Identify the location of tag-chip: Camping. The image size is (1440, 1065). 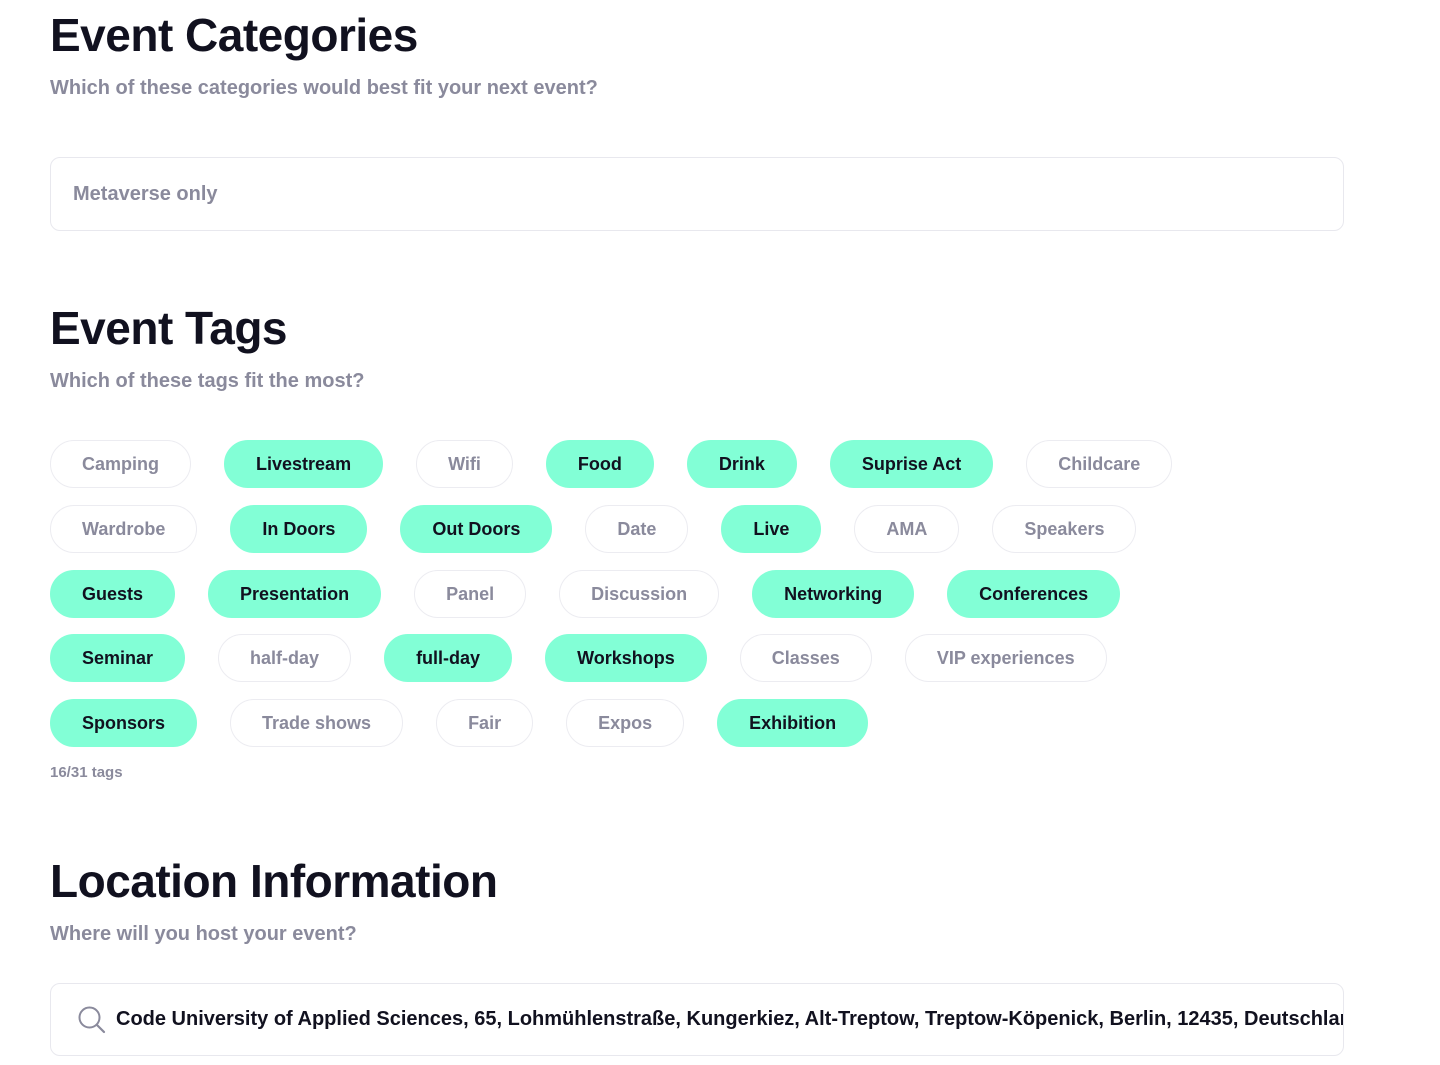
(121, 464).